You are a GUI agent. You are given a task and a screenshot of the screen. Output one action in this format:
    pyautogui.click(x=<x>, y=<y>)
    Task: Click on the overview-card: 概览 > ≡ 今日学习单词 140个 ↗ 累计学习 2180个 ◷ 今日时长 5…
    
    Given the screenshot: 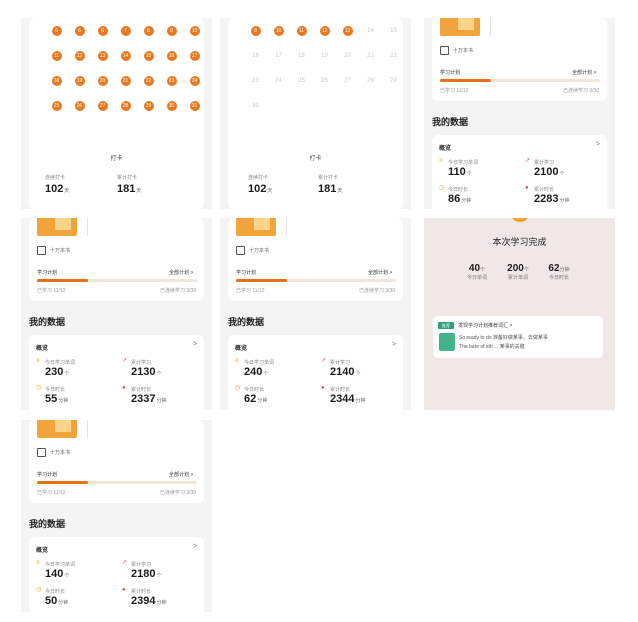 What is the action you would take?
    pyautogui.click(x=116, y=574)
    